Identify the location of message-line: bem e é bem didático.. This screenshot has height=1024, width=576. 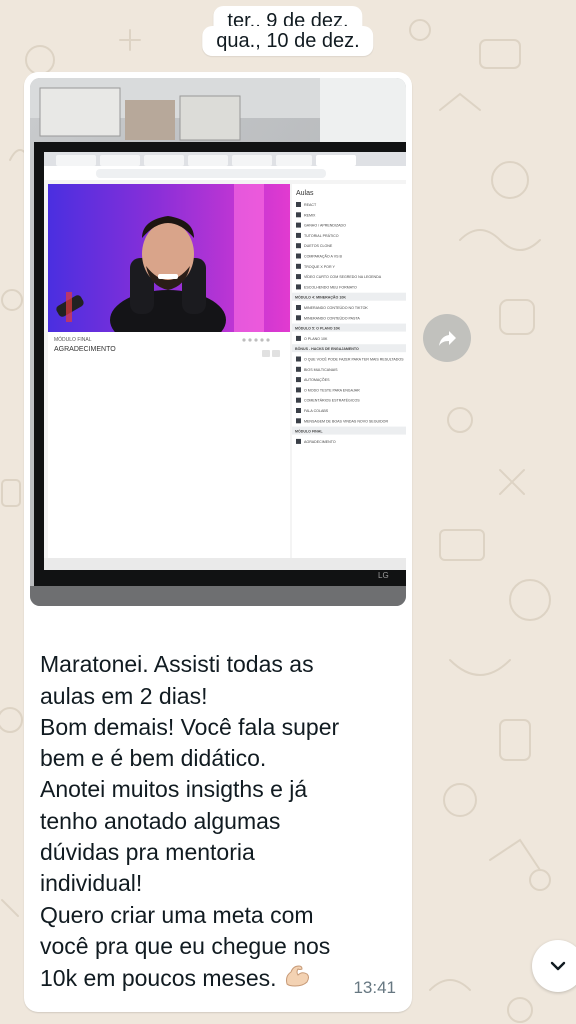
(153, 758).